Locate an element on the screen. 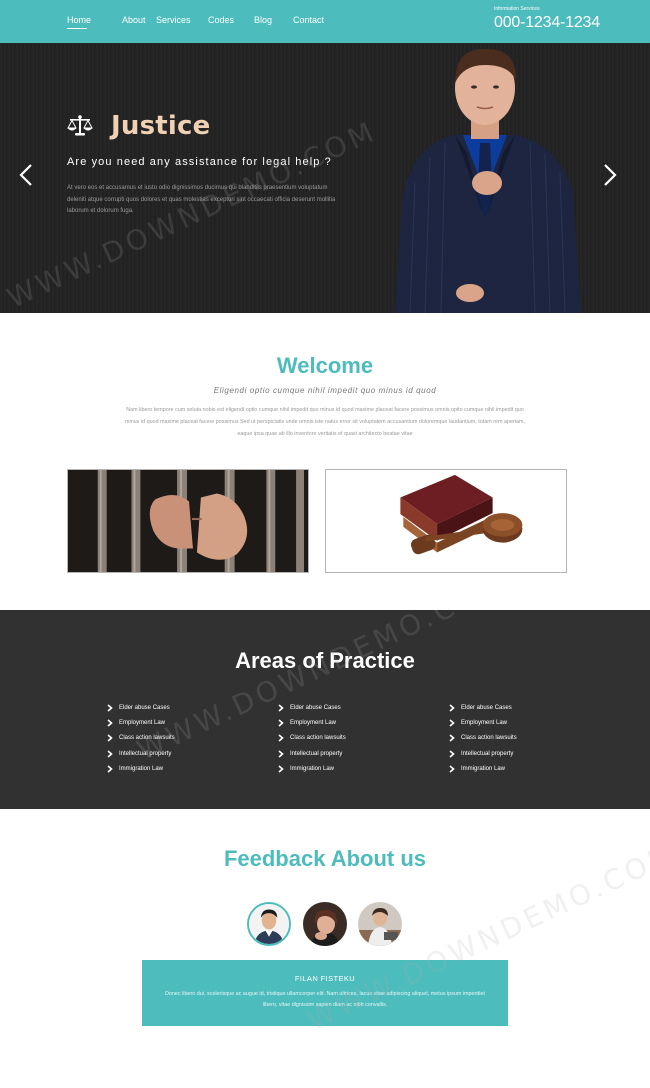 This screenshot has height=1088, width=650. info-label: Information Services is located at coordinates (517, 9).